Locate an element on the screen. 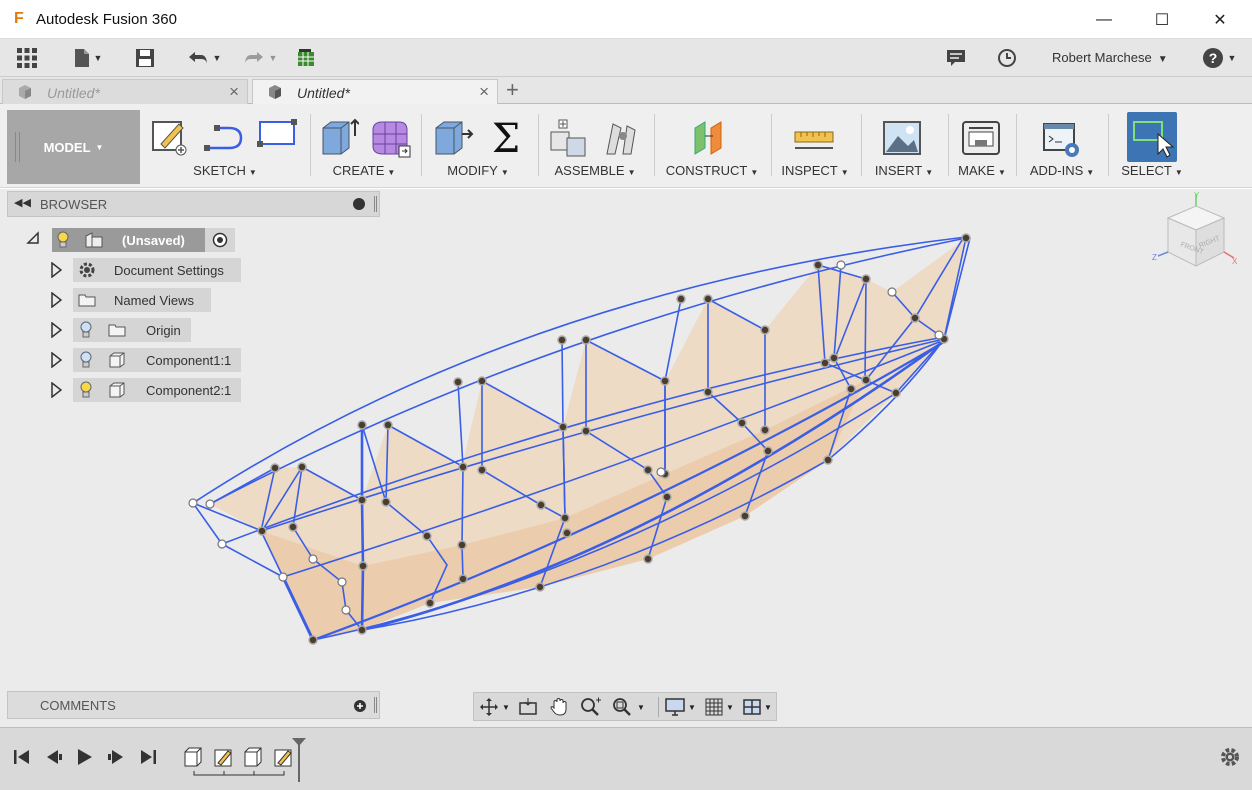  skip-to-start-icon is located at coordinates (22, 757).